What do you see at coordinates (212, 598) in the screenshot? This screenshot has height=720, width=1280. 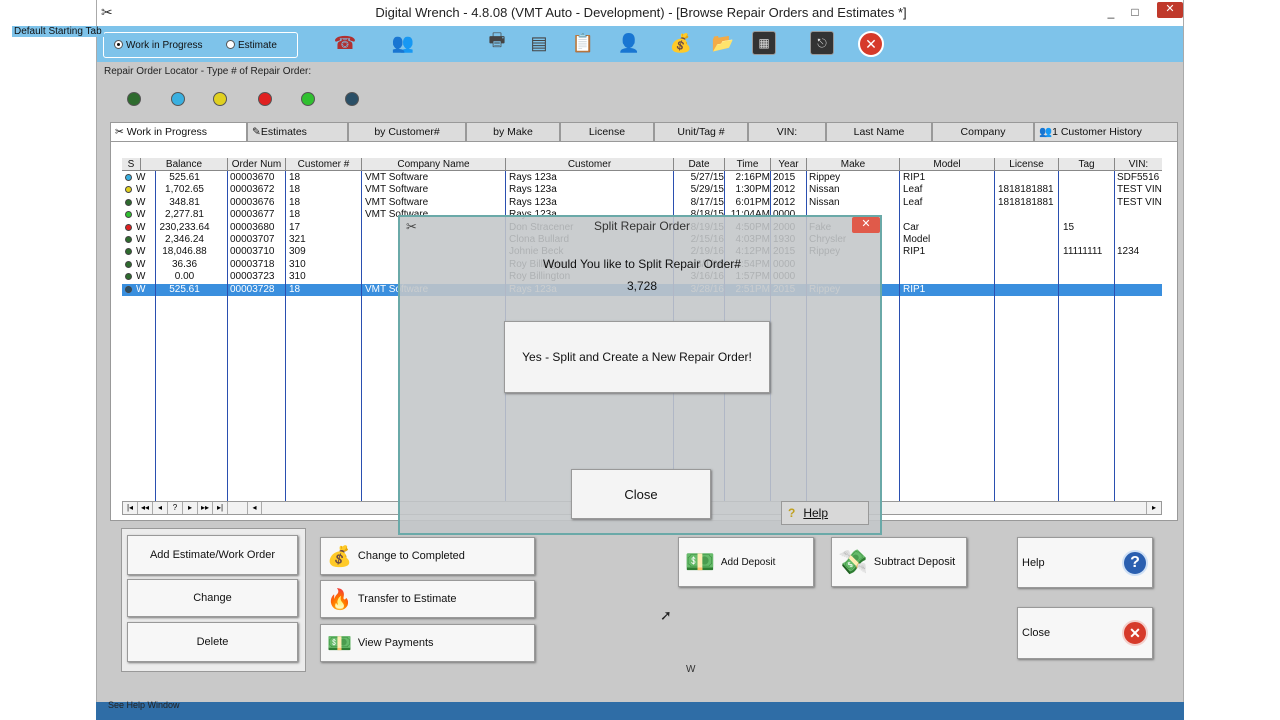 I see `change-button: Change` at bounding box center [212, 598].